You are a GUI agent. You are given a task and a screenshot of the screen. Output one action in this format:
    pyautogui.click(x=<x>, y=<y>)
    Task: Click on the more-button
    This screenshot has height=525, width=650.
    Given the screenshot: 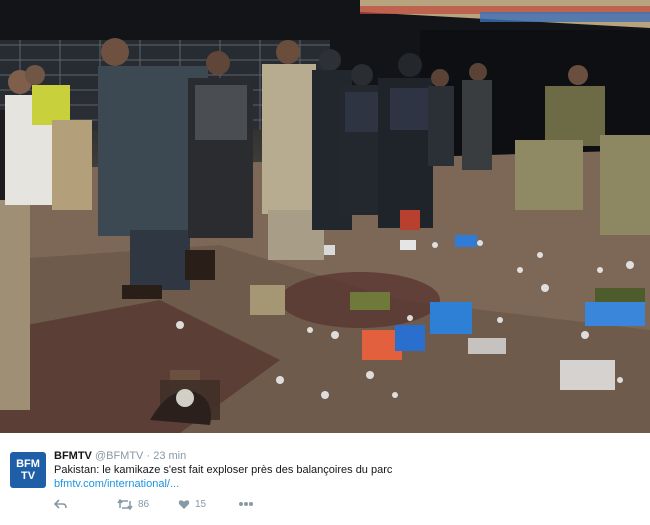 What is the action you would take?
    pyautogui.click(x=246, y=504)
    